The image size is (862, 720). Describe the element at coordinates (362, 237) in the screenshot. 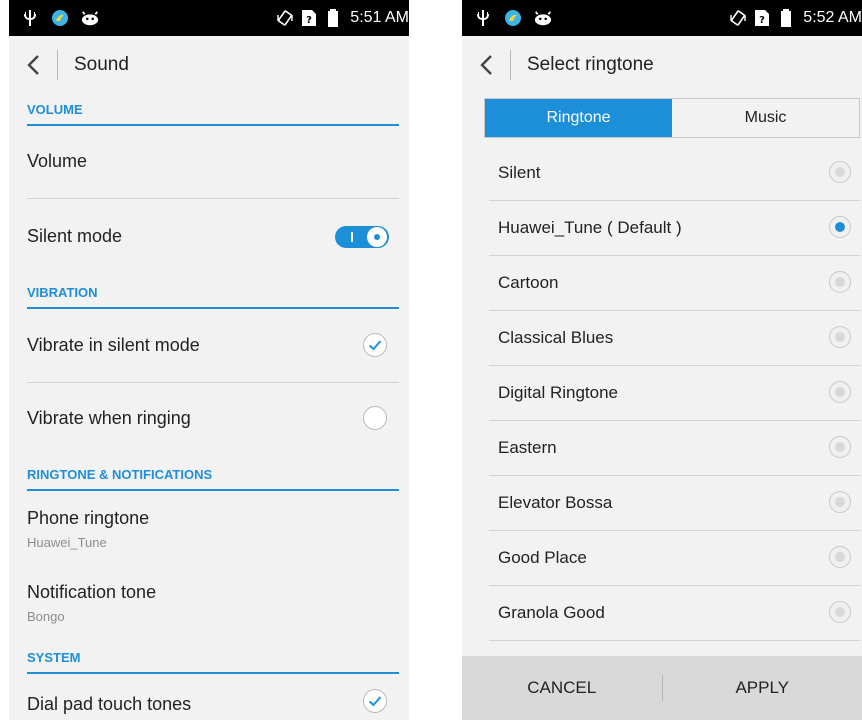

I see `silent-mode-toggle` at that location.